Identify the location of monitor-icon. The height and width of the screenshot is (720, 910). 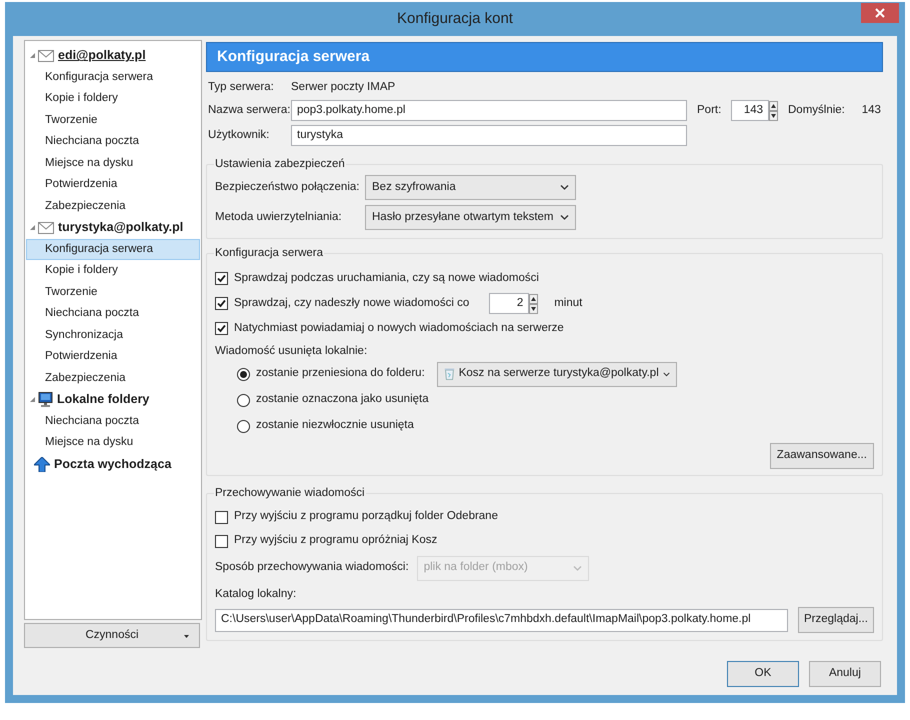
(45, 400).